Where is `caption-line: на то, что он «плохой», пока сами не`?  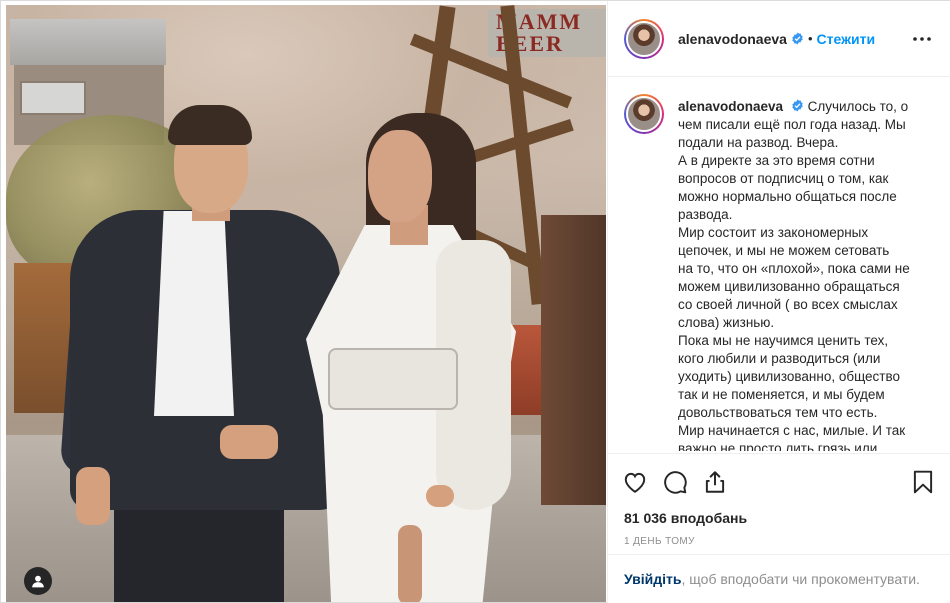
caption-line: на то, что он «плохой», пока сами не is located at coordinates (794, 268).